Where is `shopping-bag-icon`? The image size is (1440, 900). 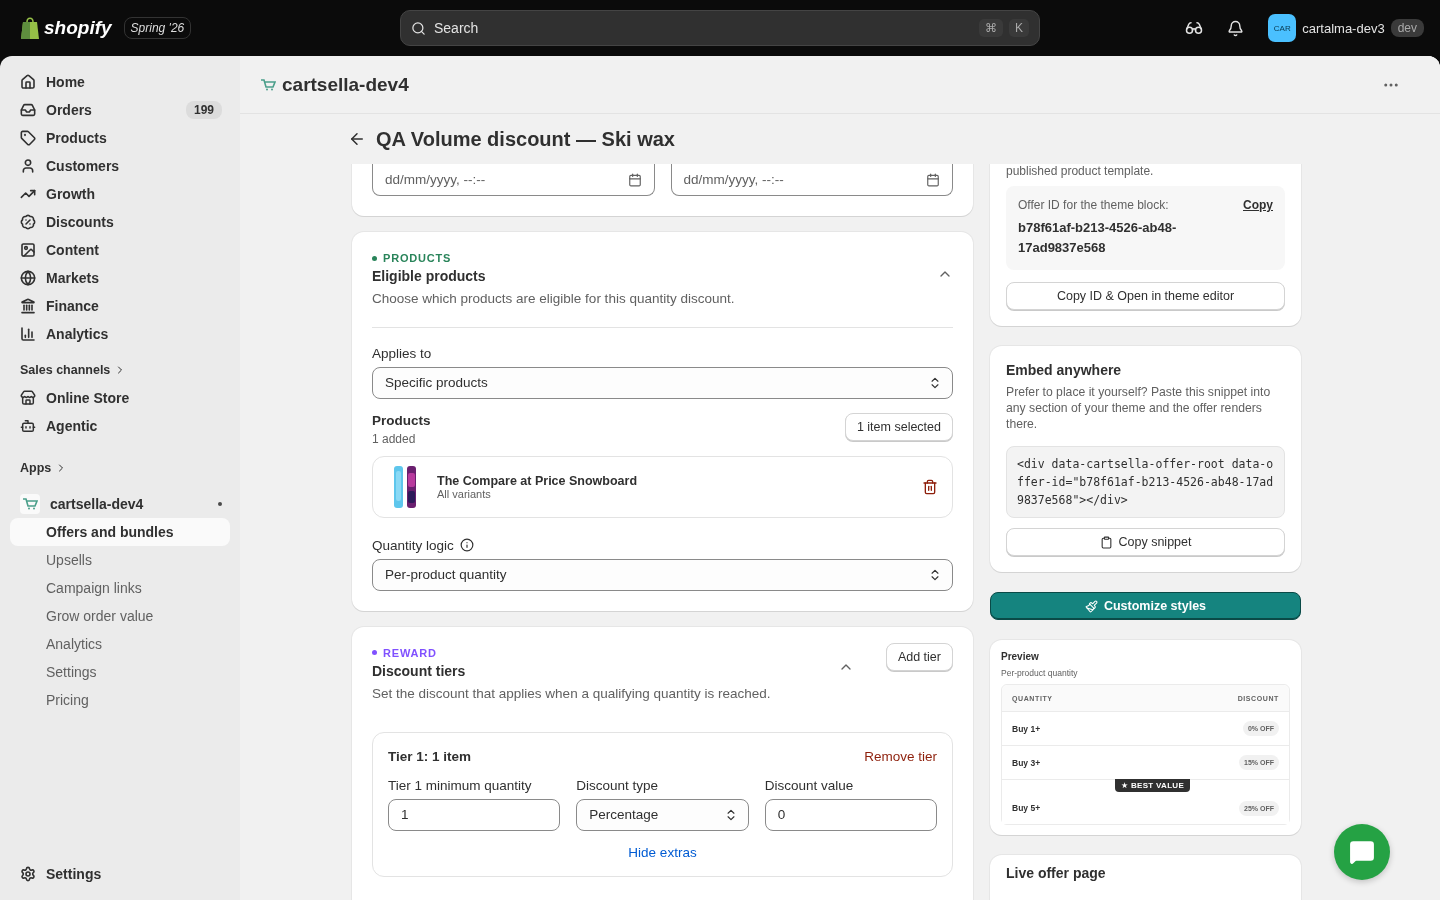 shopping-bag-icon is located at coordinates (30, 28).